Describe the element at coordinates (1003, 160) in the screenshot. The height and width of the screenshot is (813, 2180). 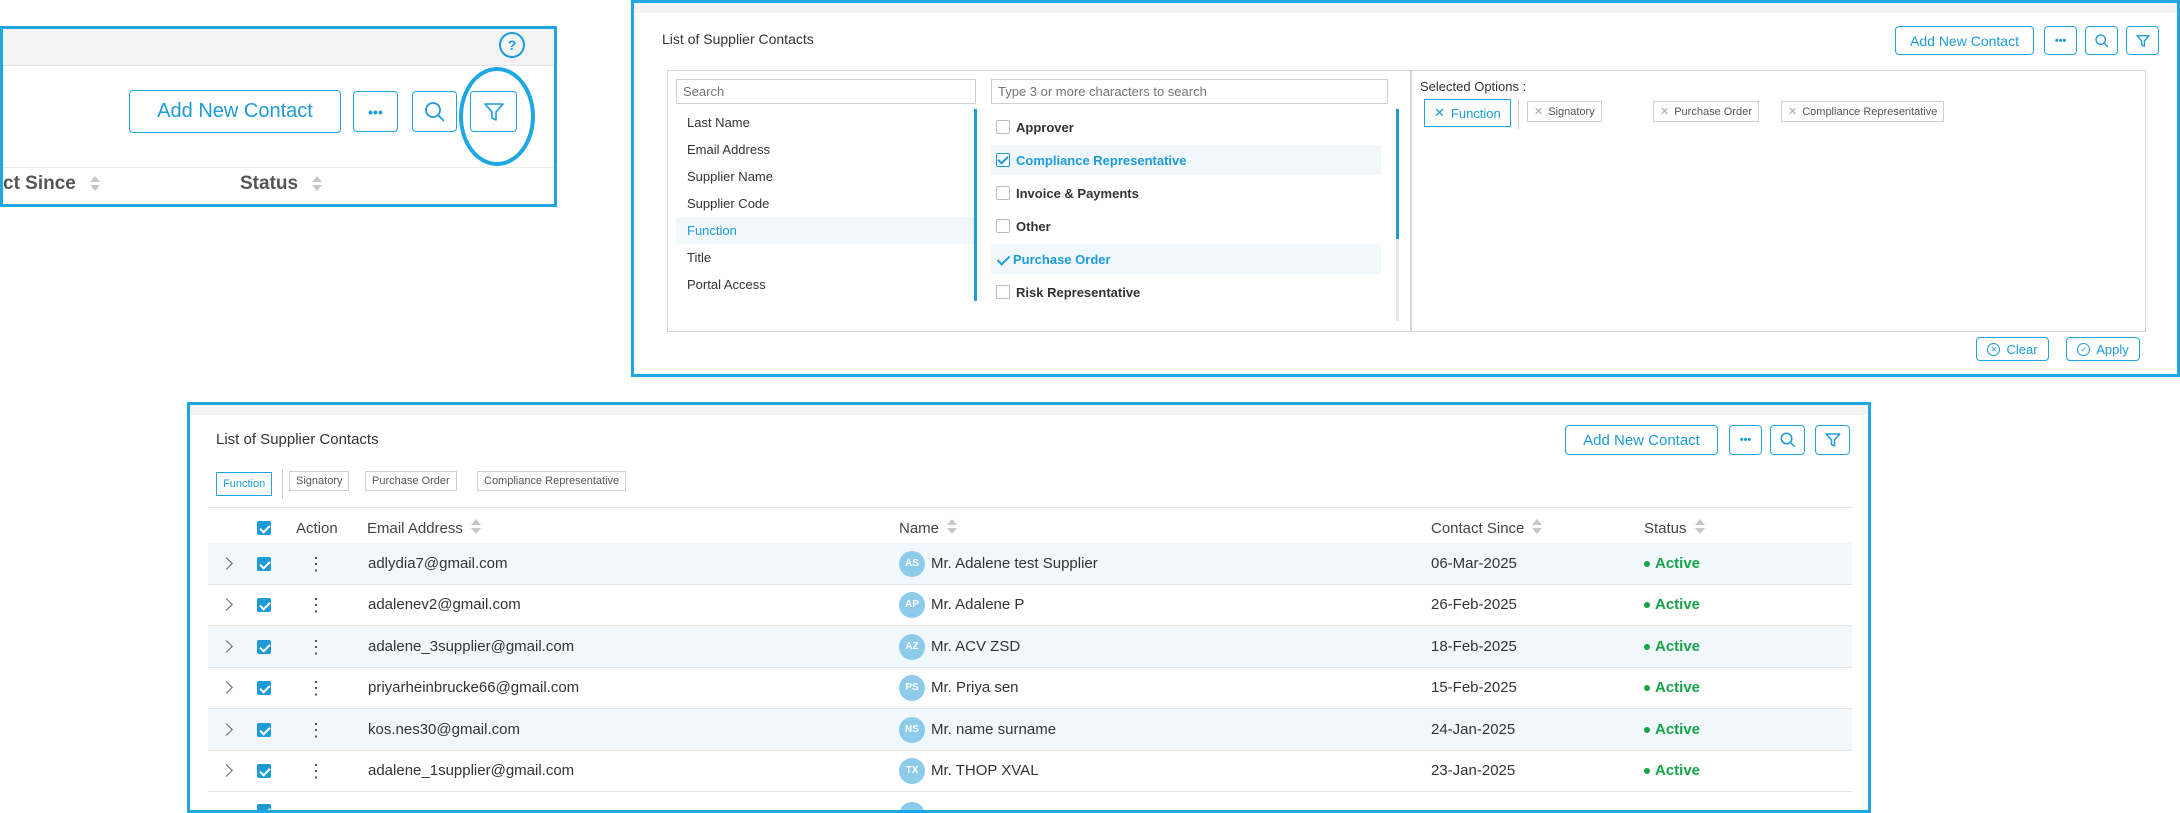
I see `option-compliance-representative-checkbox` at that location.